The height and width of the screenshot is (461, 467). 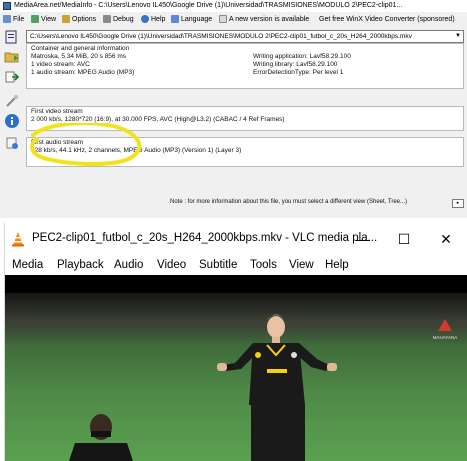 What do you see at coordinates (445, 337) in the screenshot?
I see `watermark-text: MAHAYANA` at bounding box center [445, 337].